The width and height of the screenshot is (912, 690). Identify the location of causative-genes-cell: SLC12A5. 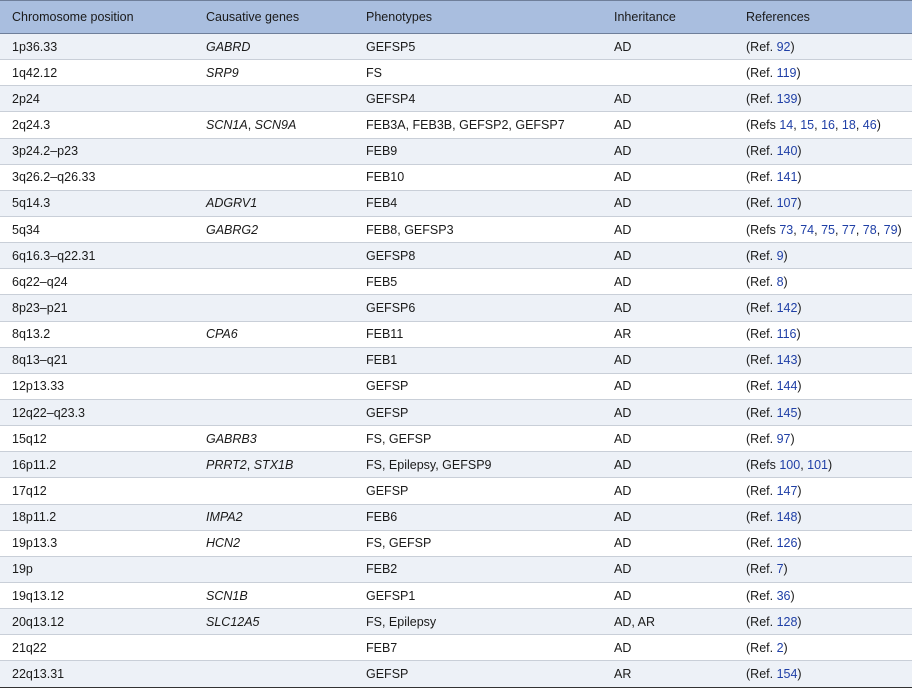
(274, 622).